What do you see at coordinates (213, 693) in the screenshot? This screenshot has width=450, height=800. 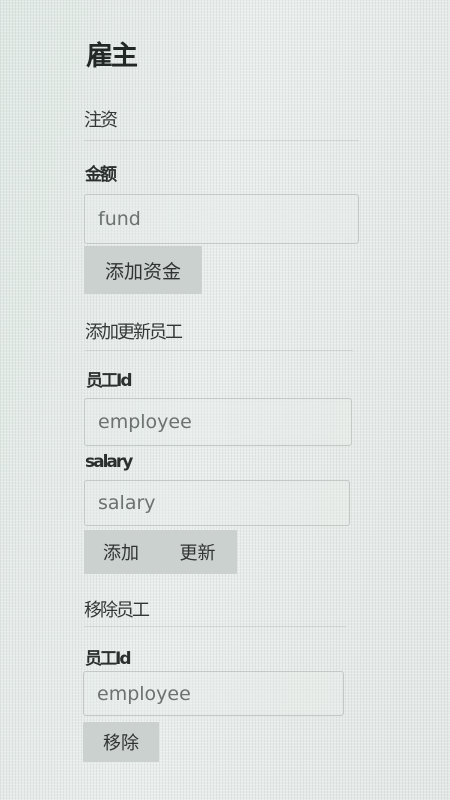 I see `remove-employee-id-input` at bounding box center [213, 693].